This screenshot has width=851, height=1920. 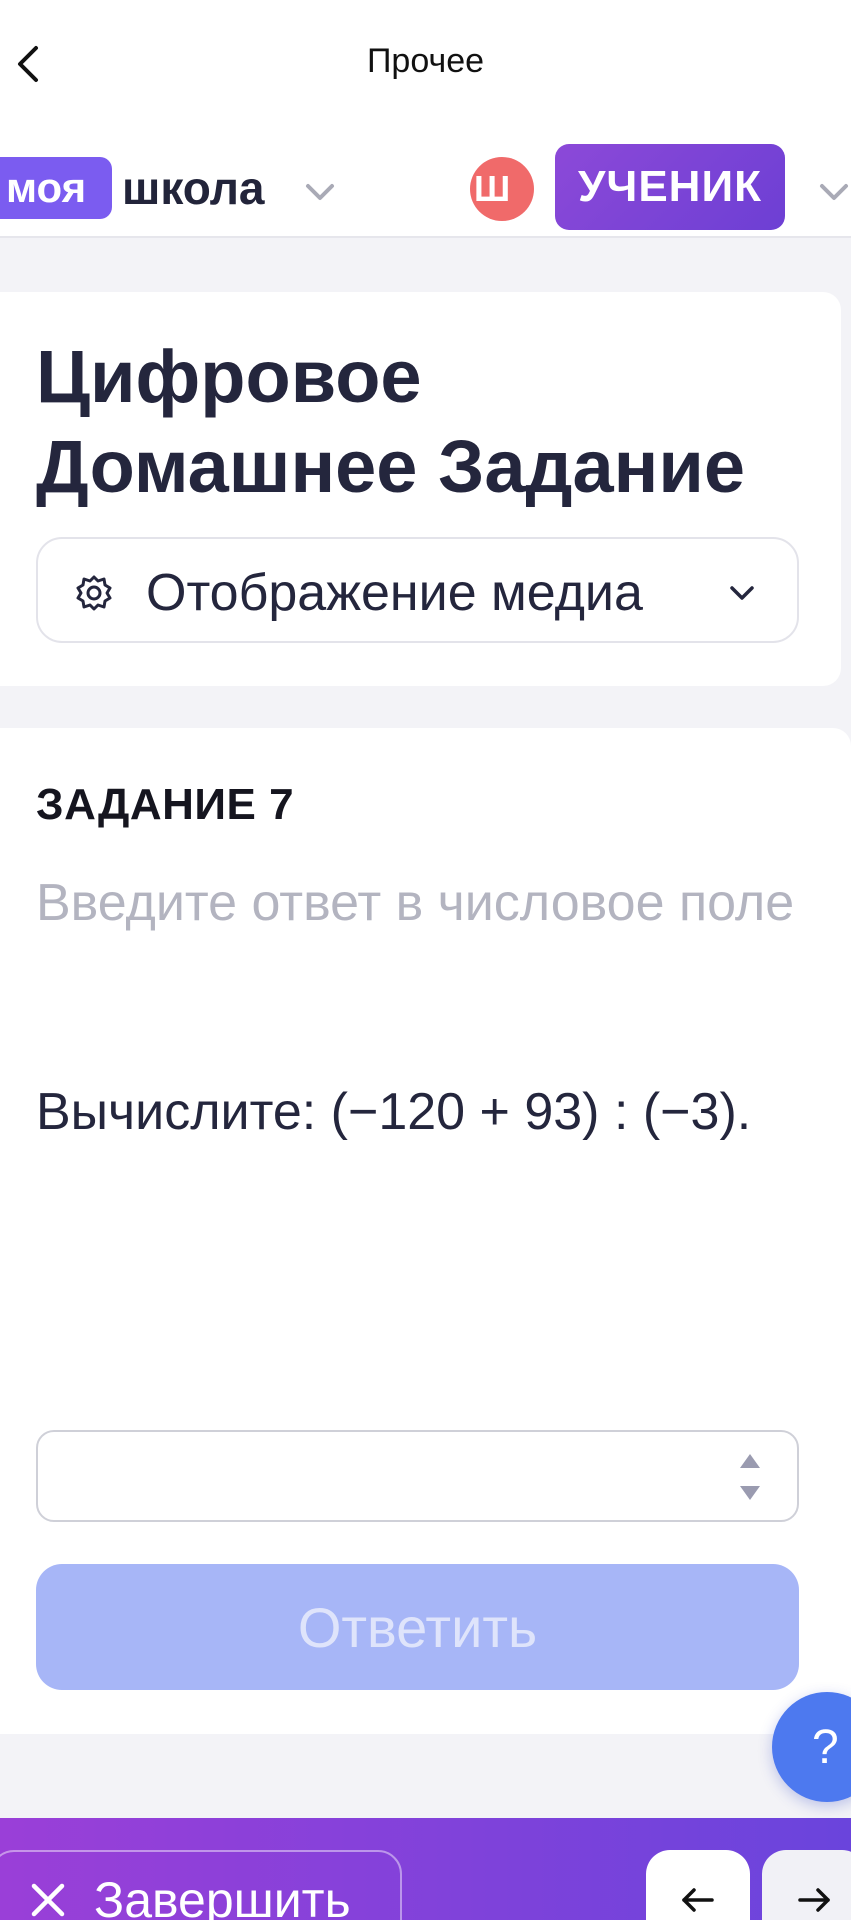 What do you see at coordinates (48, 1900) in the screenshot?
I see `close-icon` at bounding box center [48, 1900].